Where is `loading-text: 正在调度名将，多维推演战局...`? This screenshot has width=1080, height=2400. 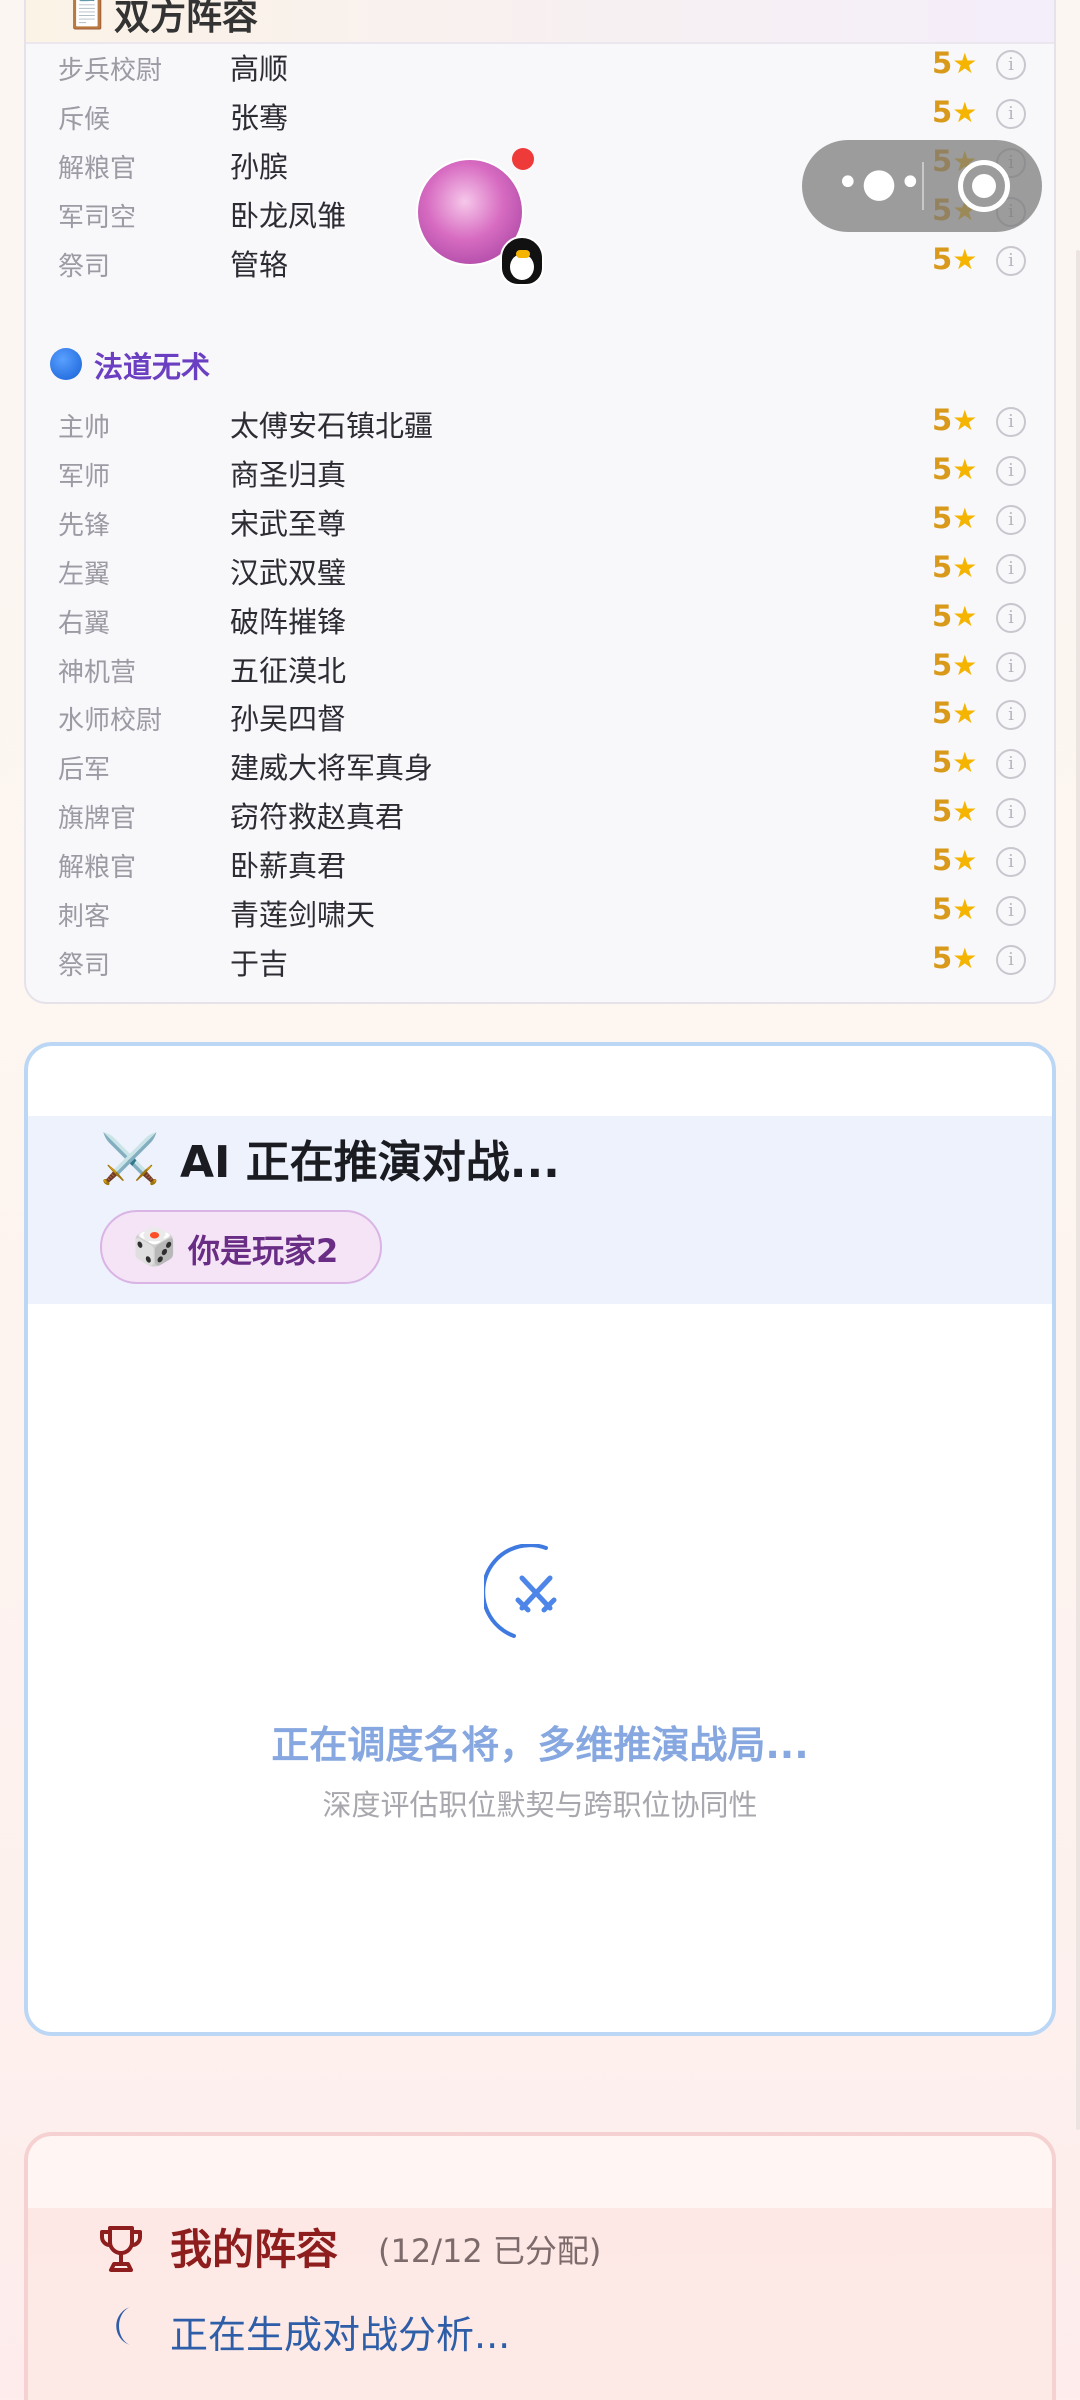
loading-text: 正在调度名将，多维推演战局... is located at coordinates (540, 1745).